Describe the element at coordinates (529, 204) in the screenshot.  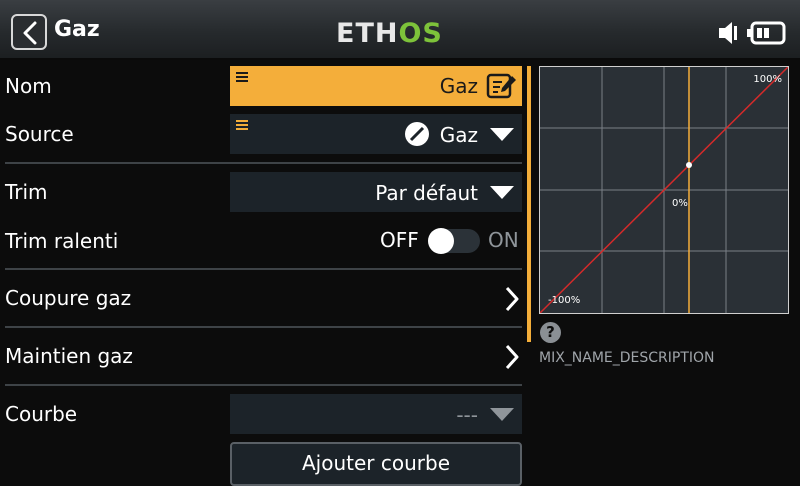
I see `scrollbar` at that location.